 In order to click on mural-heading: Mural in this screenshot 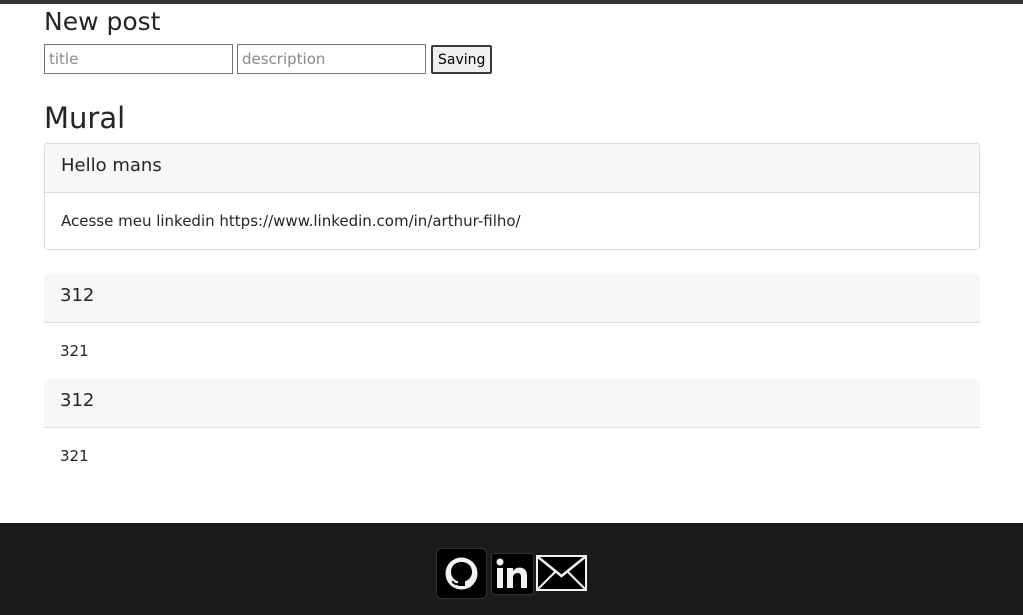, I will do `click(85, 118)`.